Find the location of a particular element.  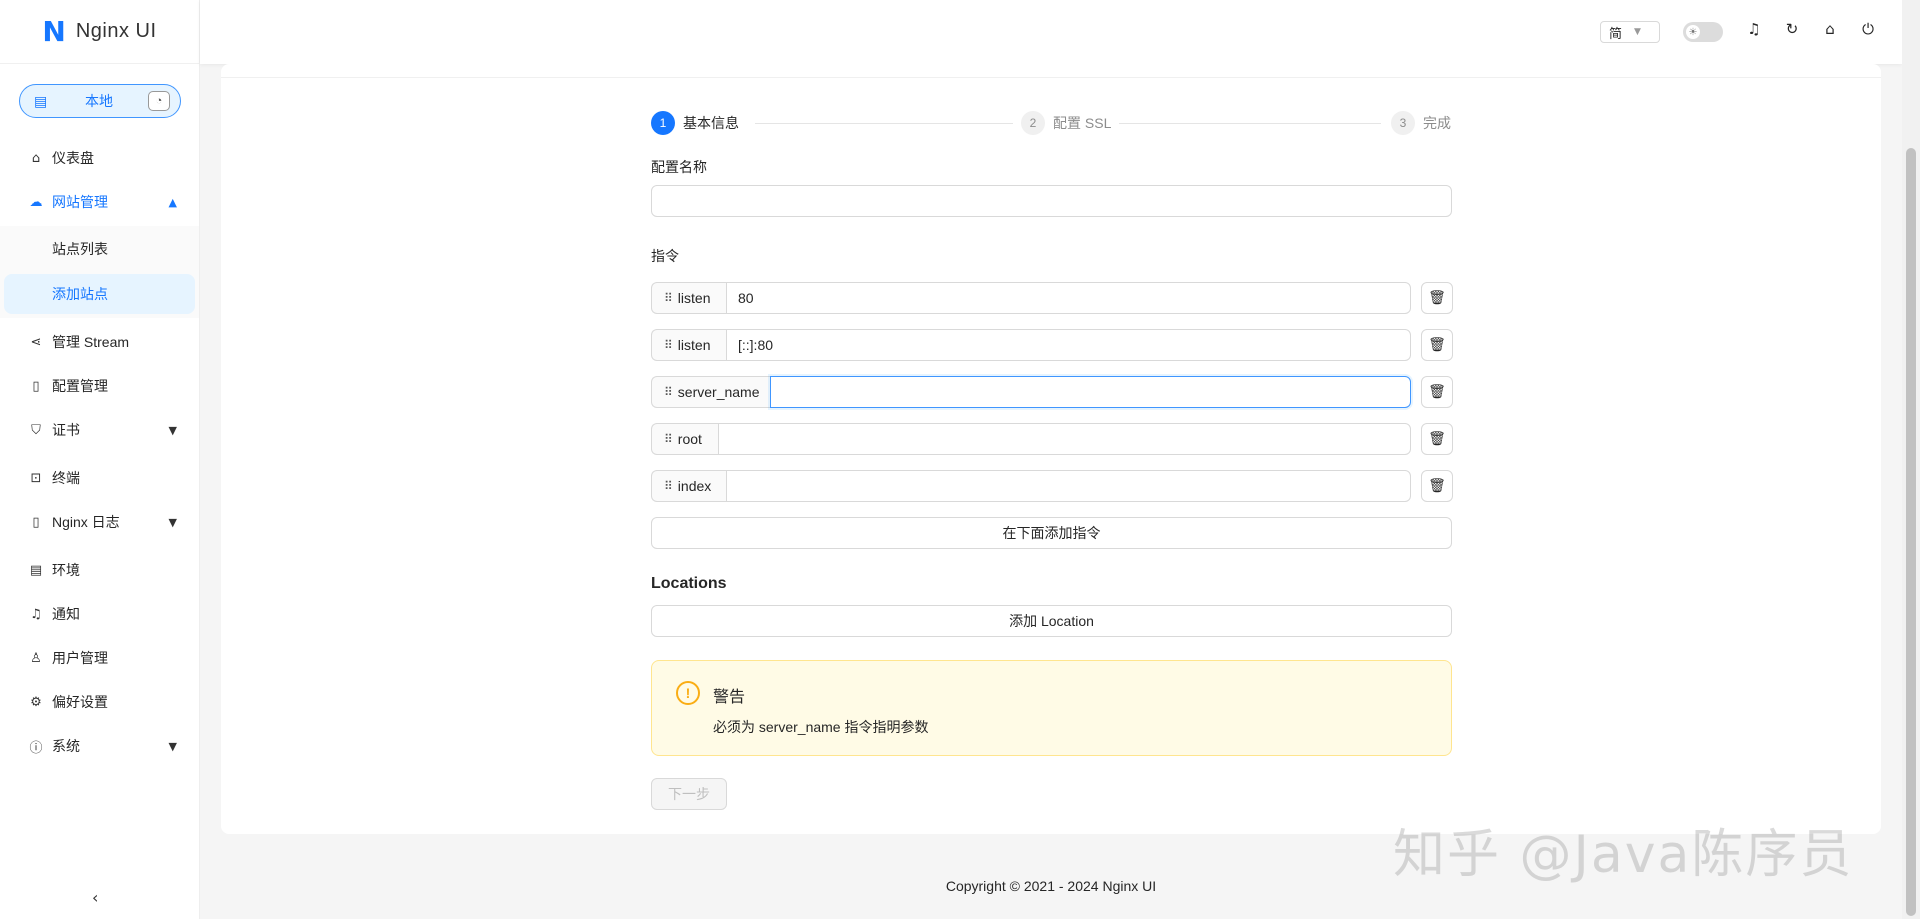

step-basic-info: 1 基本信息 is located at coordinates (695, 123).